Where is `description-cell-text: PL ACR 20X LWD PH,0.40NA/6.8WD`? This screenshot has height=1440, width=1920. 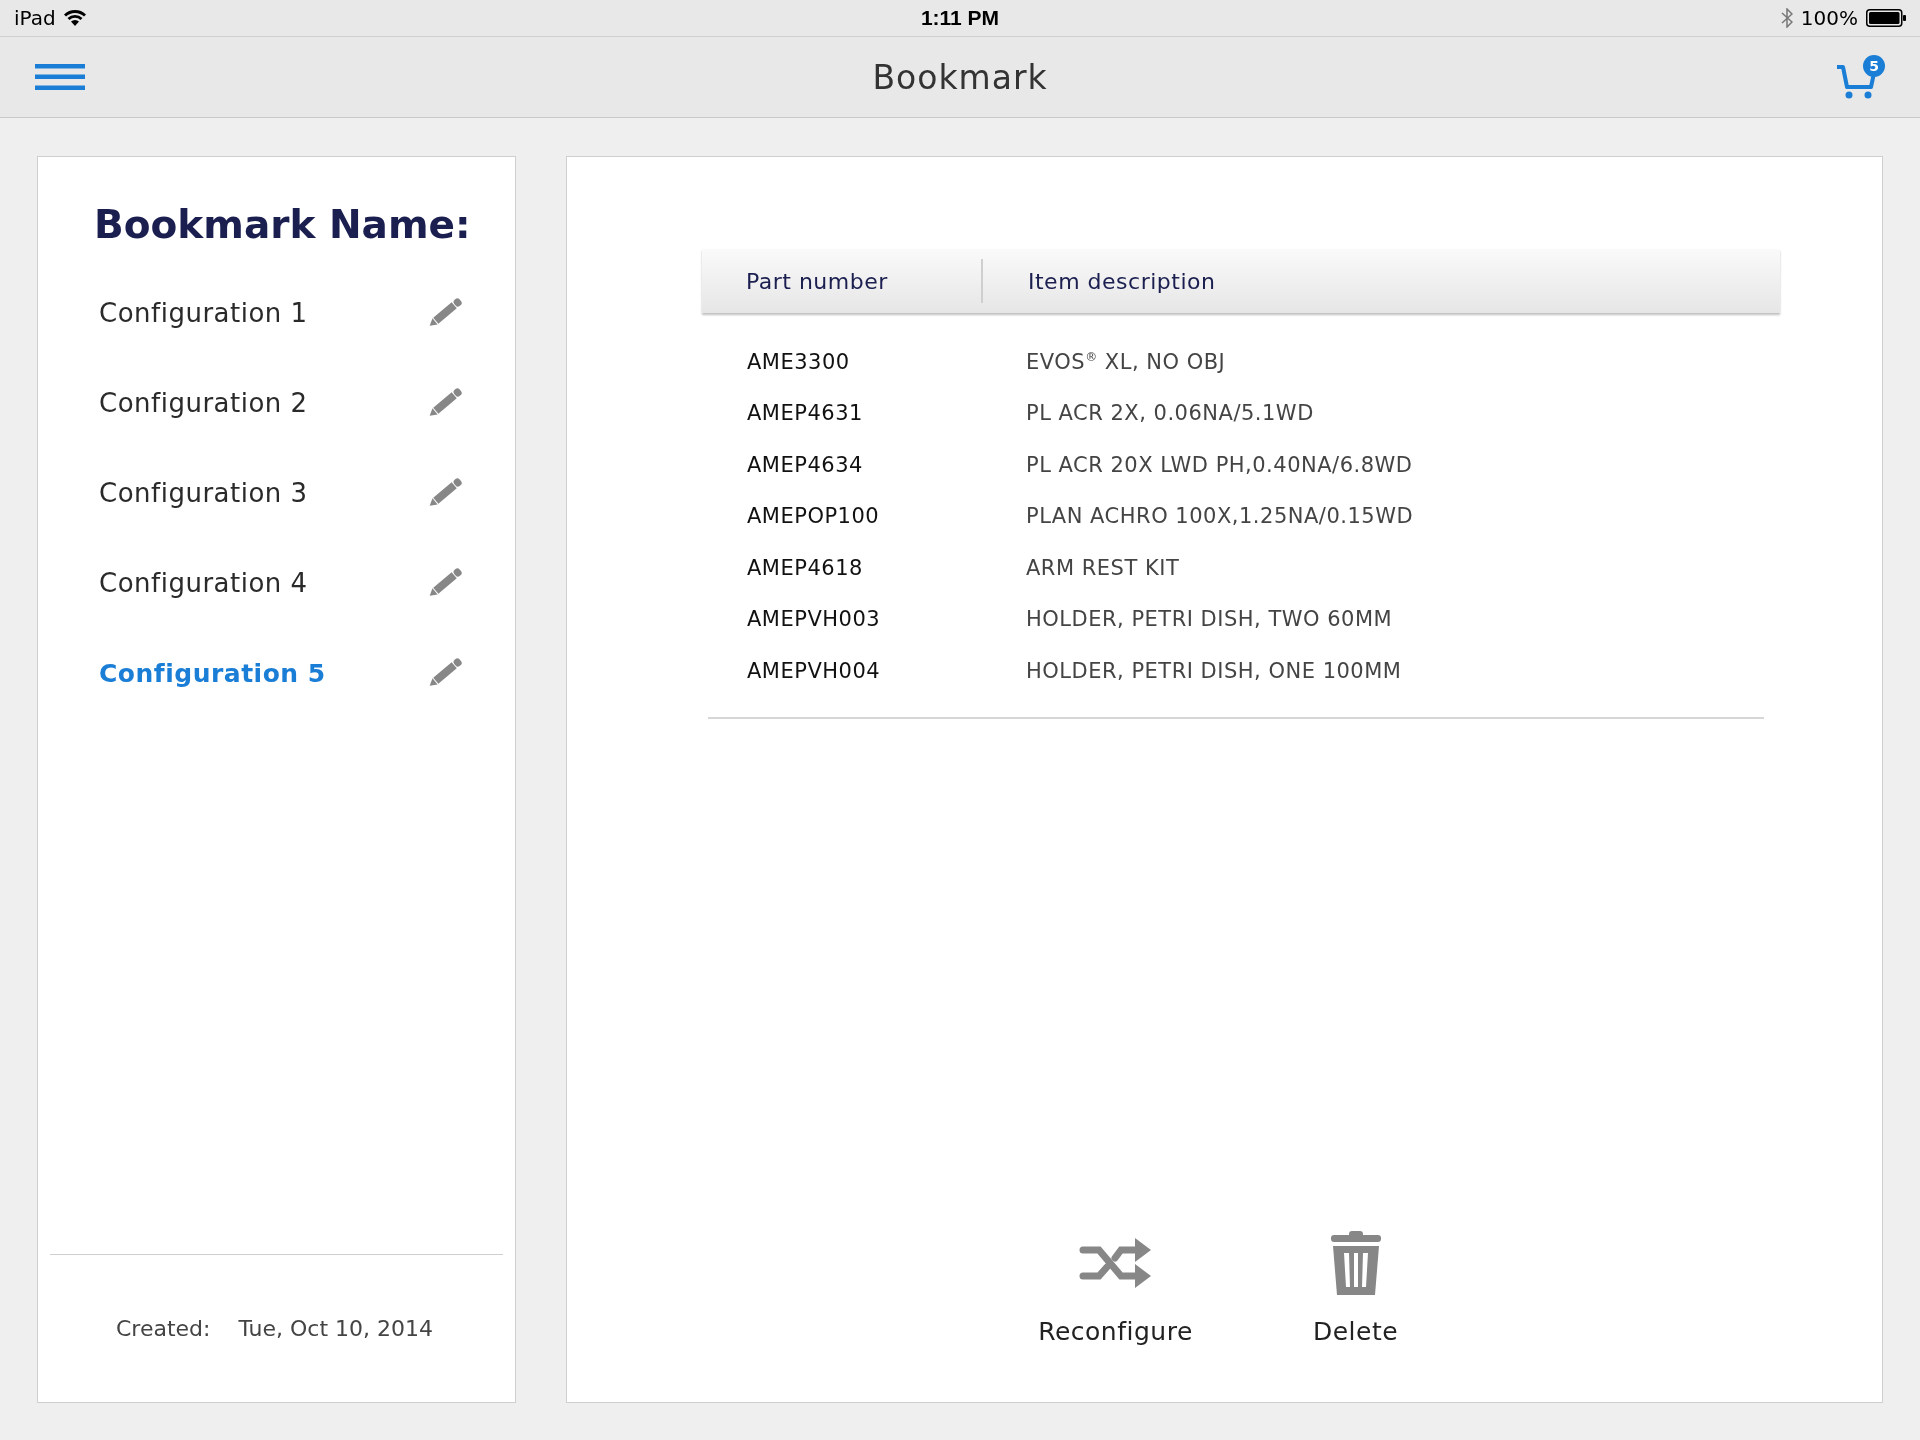
description-cell-text: PL ACR 20X LWD PH,0.40NA/6.8WD is located at coordinates (1219, 464).